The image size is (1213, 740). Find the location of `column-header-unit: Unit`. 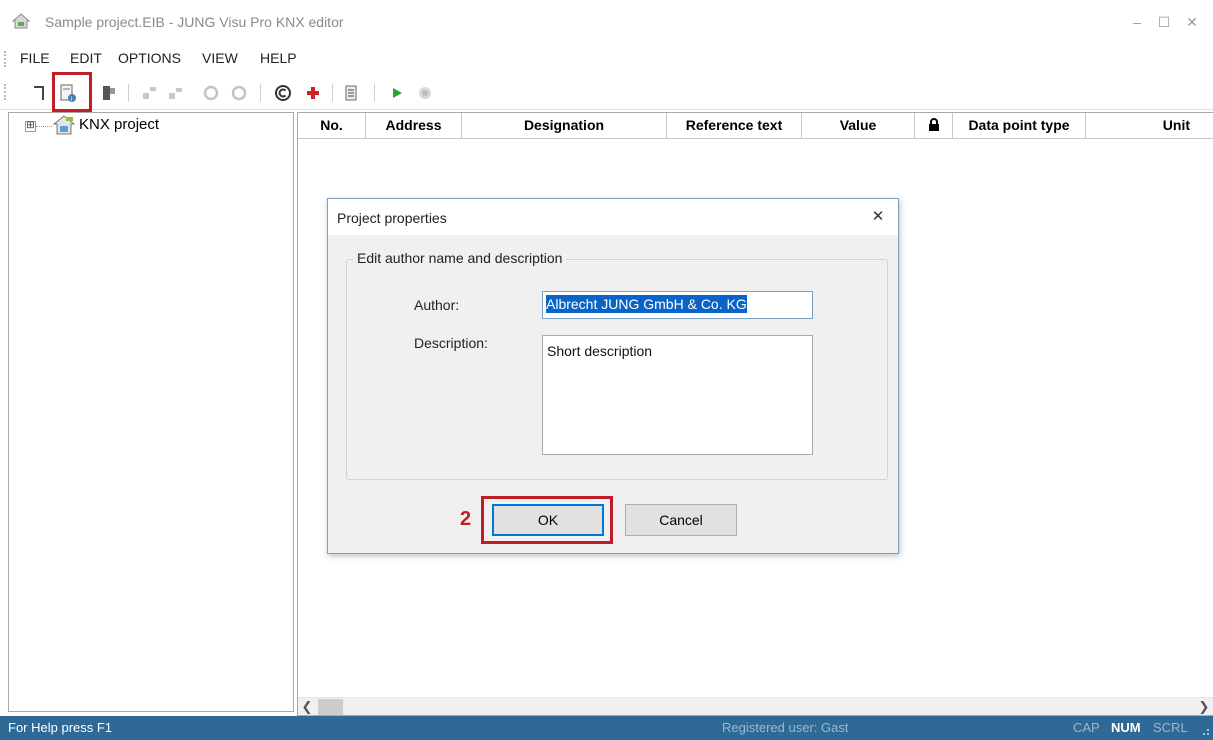

column-header-unit: Unit is located at coordinates (1149, 126).